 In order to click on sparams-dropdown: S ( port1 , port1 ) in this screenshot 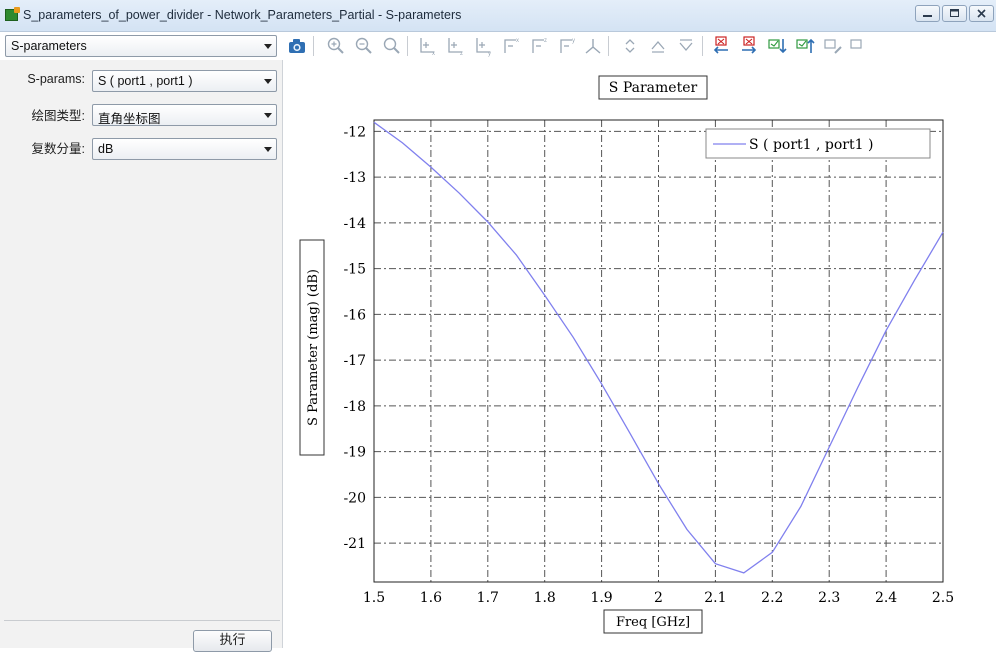, I will do `click(184, 81)`.